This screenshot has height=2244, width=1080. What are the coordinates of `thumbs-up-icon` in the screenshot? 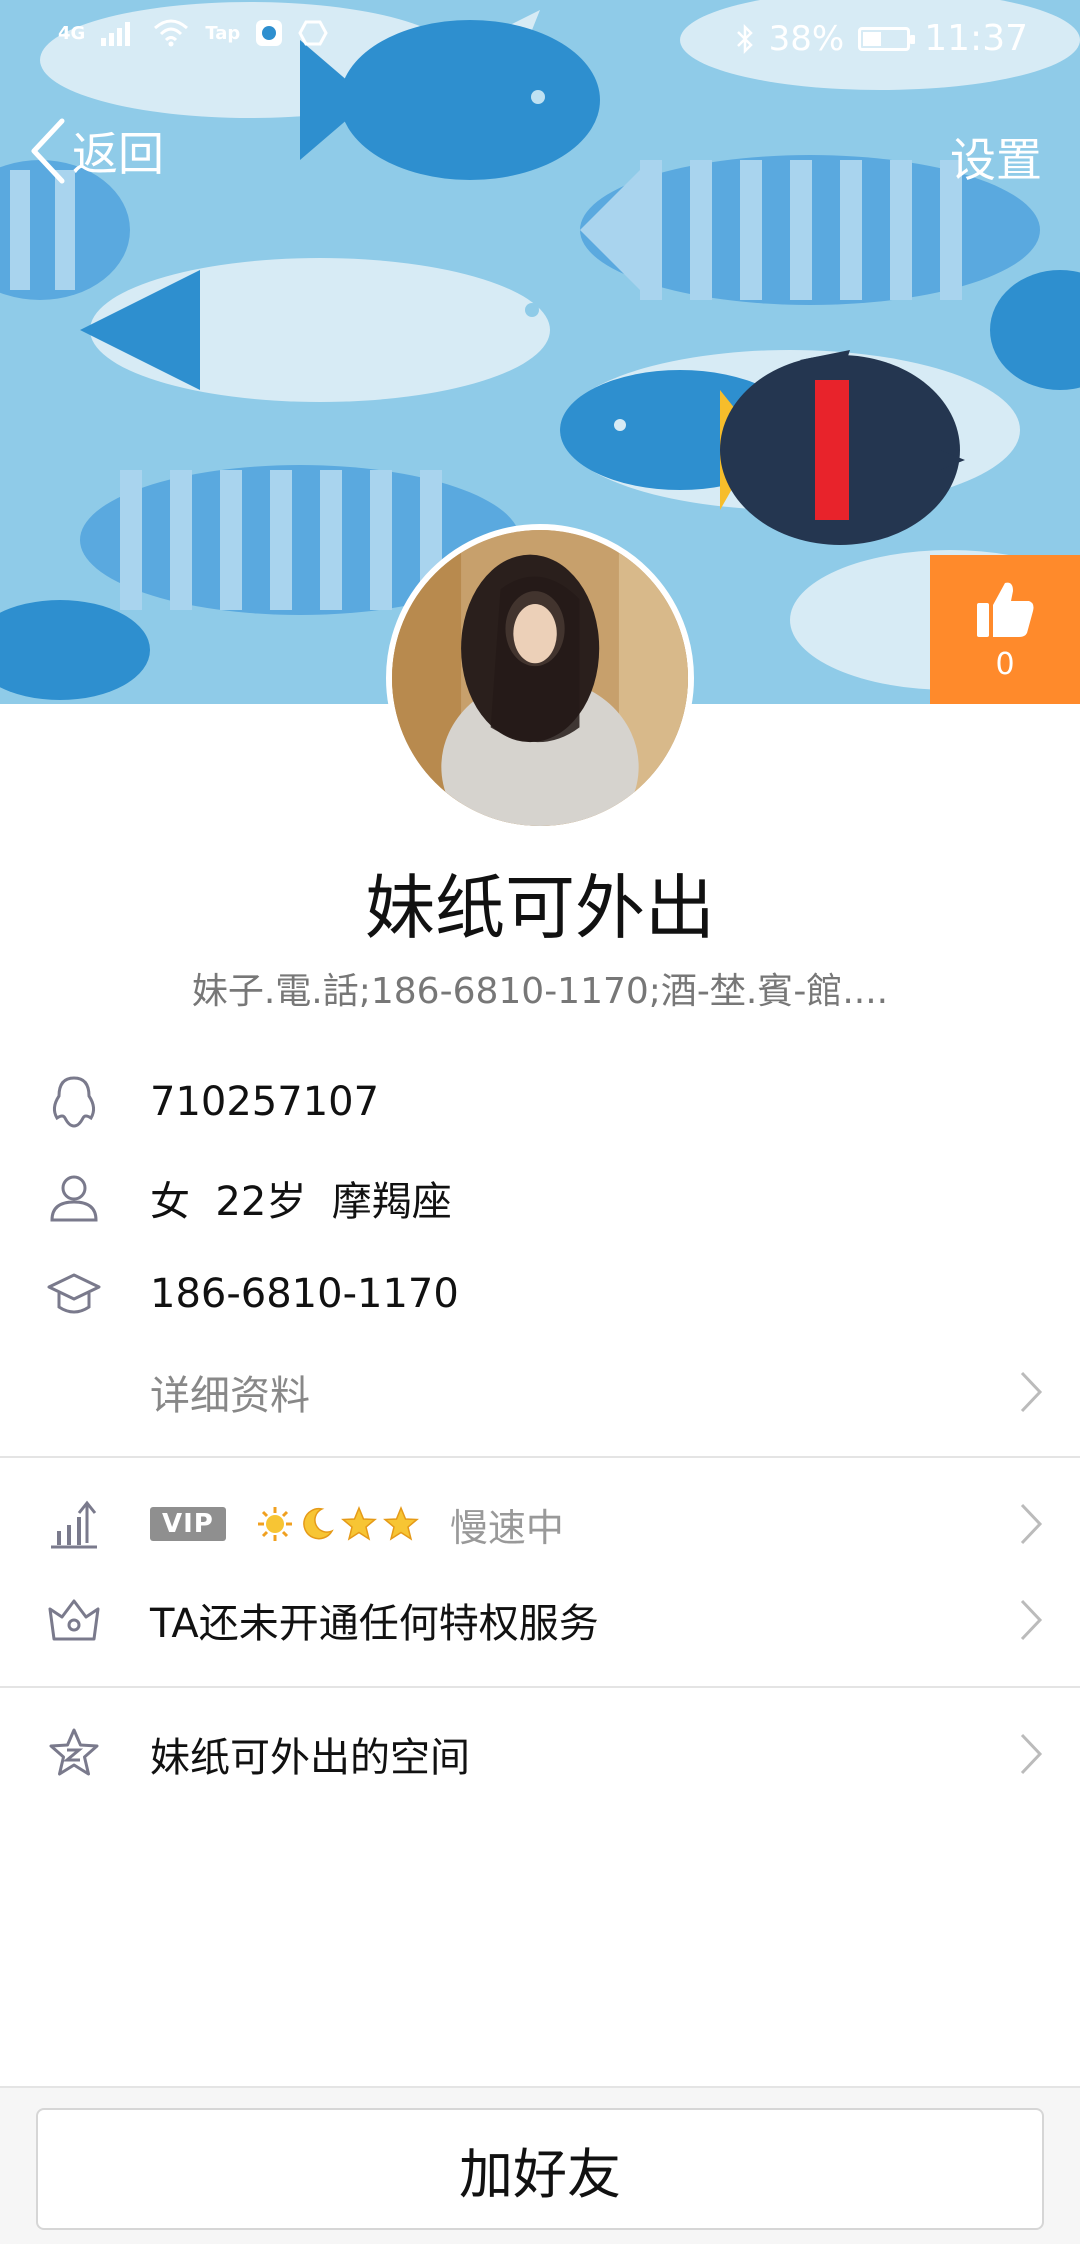 It's located at (1005, 609).